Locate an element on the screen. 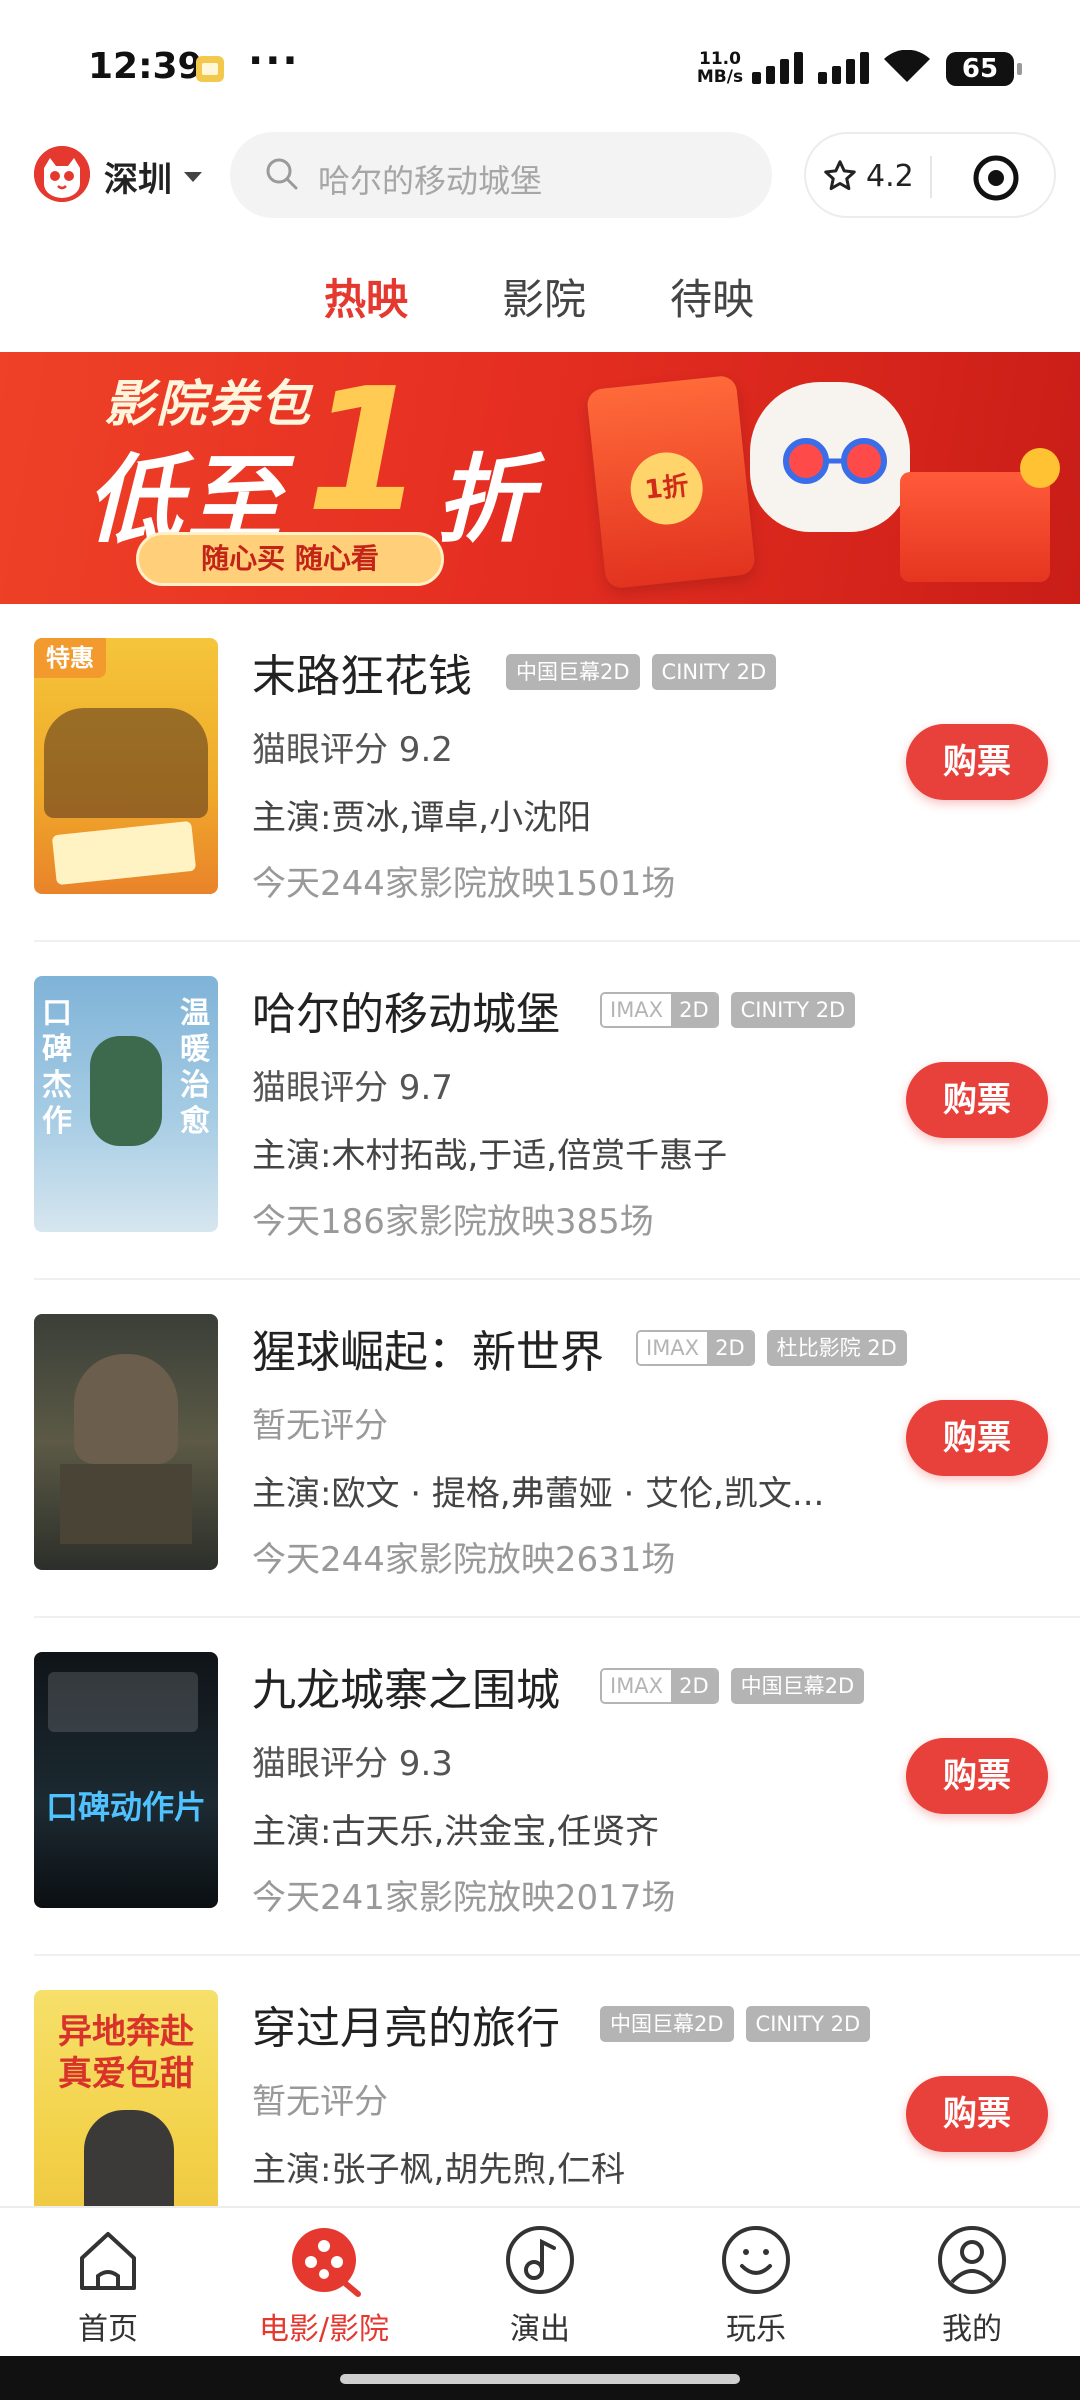 This screenshot has width=1080, height=2400. tab-bar: 热映 影院 待映 is located at coordinates (540, 292).